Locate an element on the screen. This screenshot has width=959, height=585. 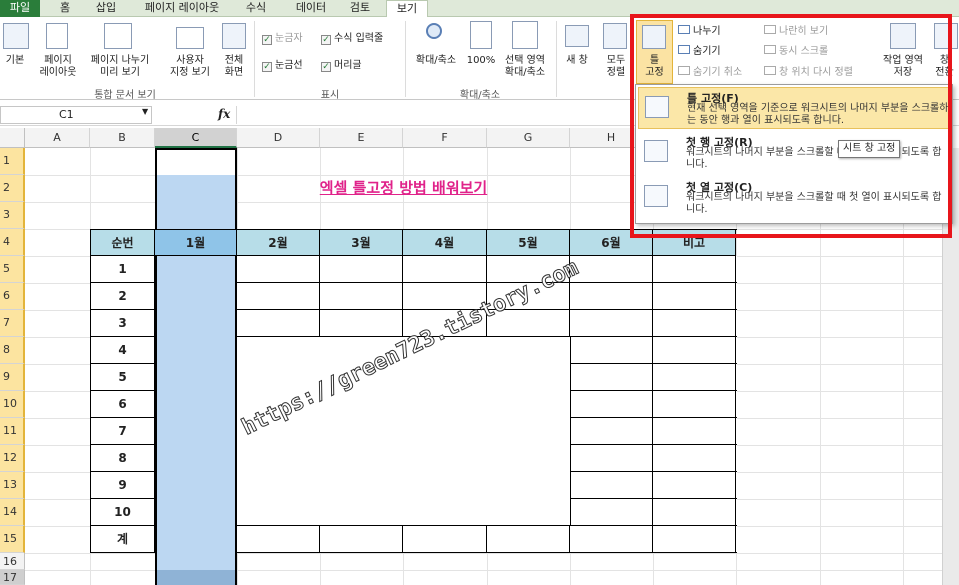
row-header-4: 4 is located at coordinates (12, 242).